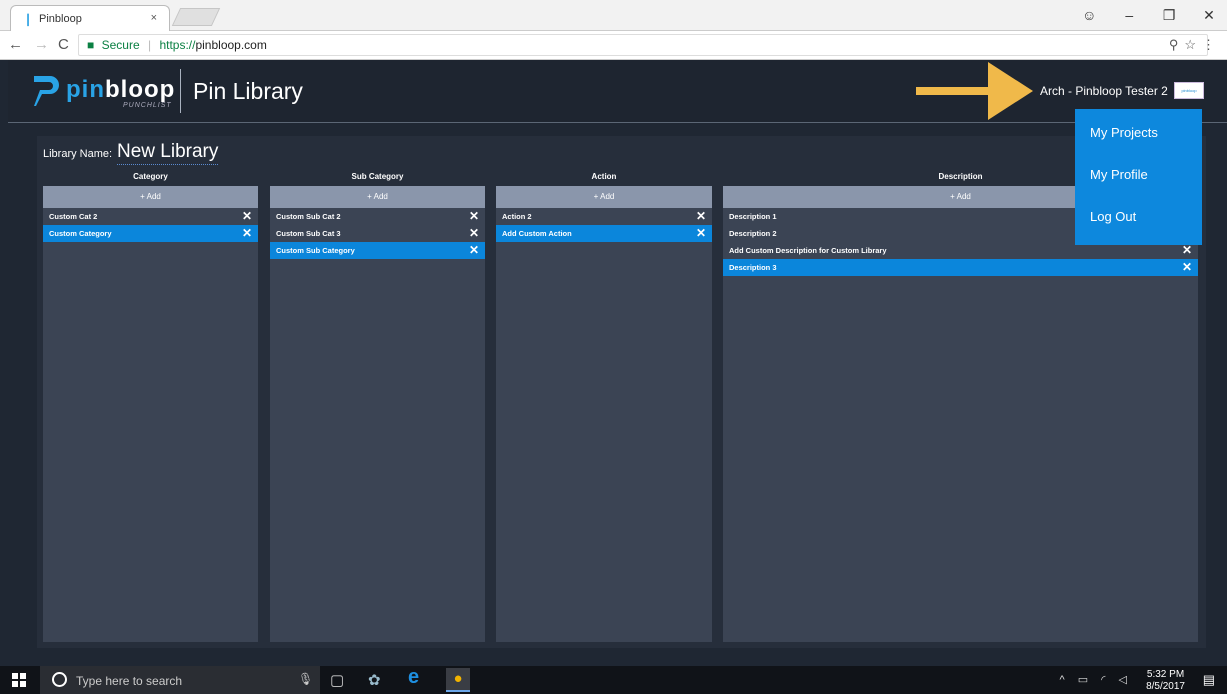 The height and width of the screenshot is (694, 1227). I want to click on taskbar-search-placeholder: Type here to search, so click(129, 681).